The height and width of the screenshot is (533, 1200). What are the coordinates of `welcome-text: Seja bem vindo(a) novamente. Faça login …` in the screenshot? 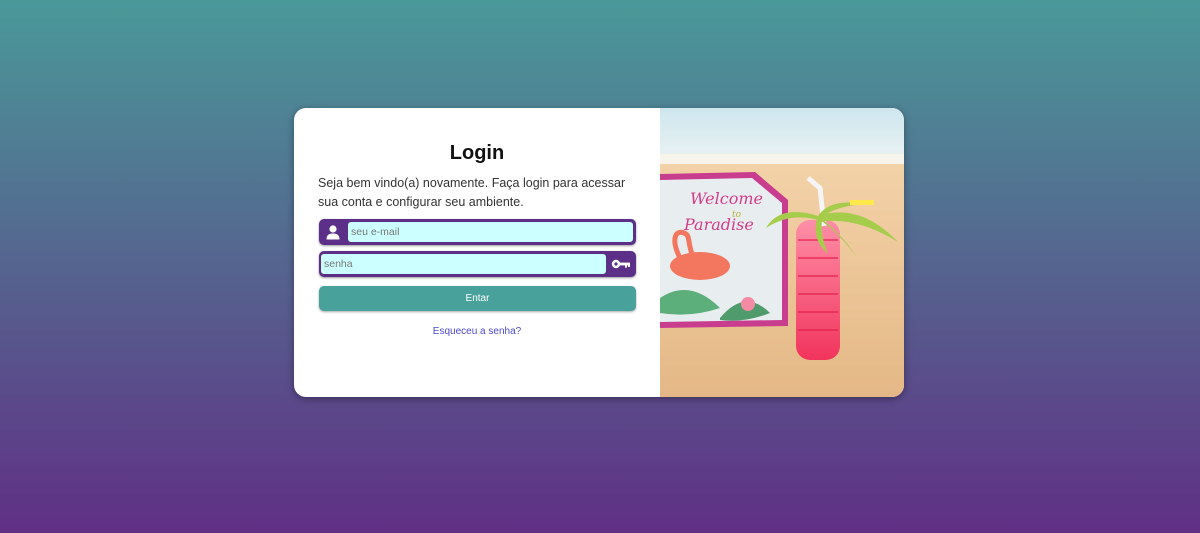 It's located at (472, 192).